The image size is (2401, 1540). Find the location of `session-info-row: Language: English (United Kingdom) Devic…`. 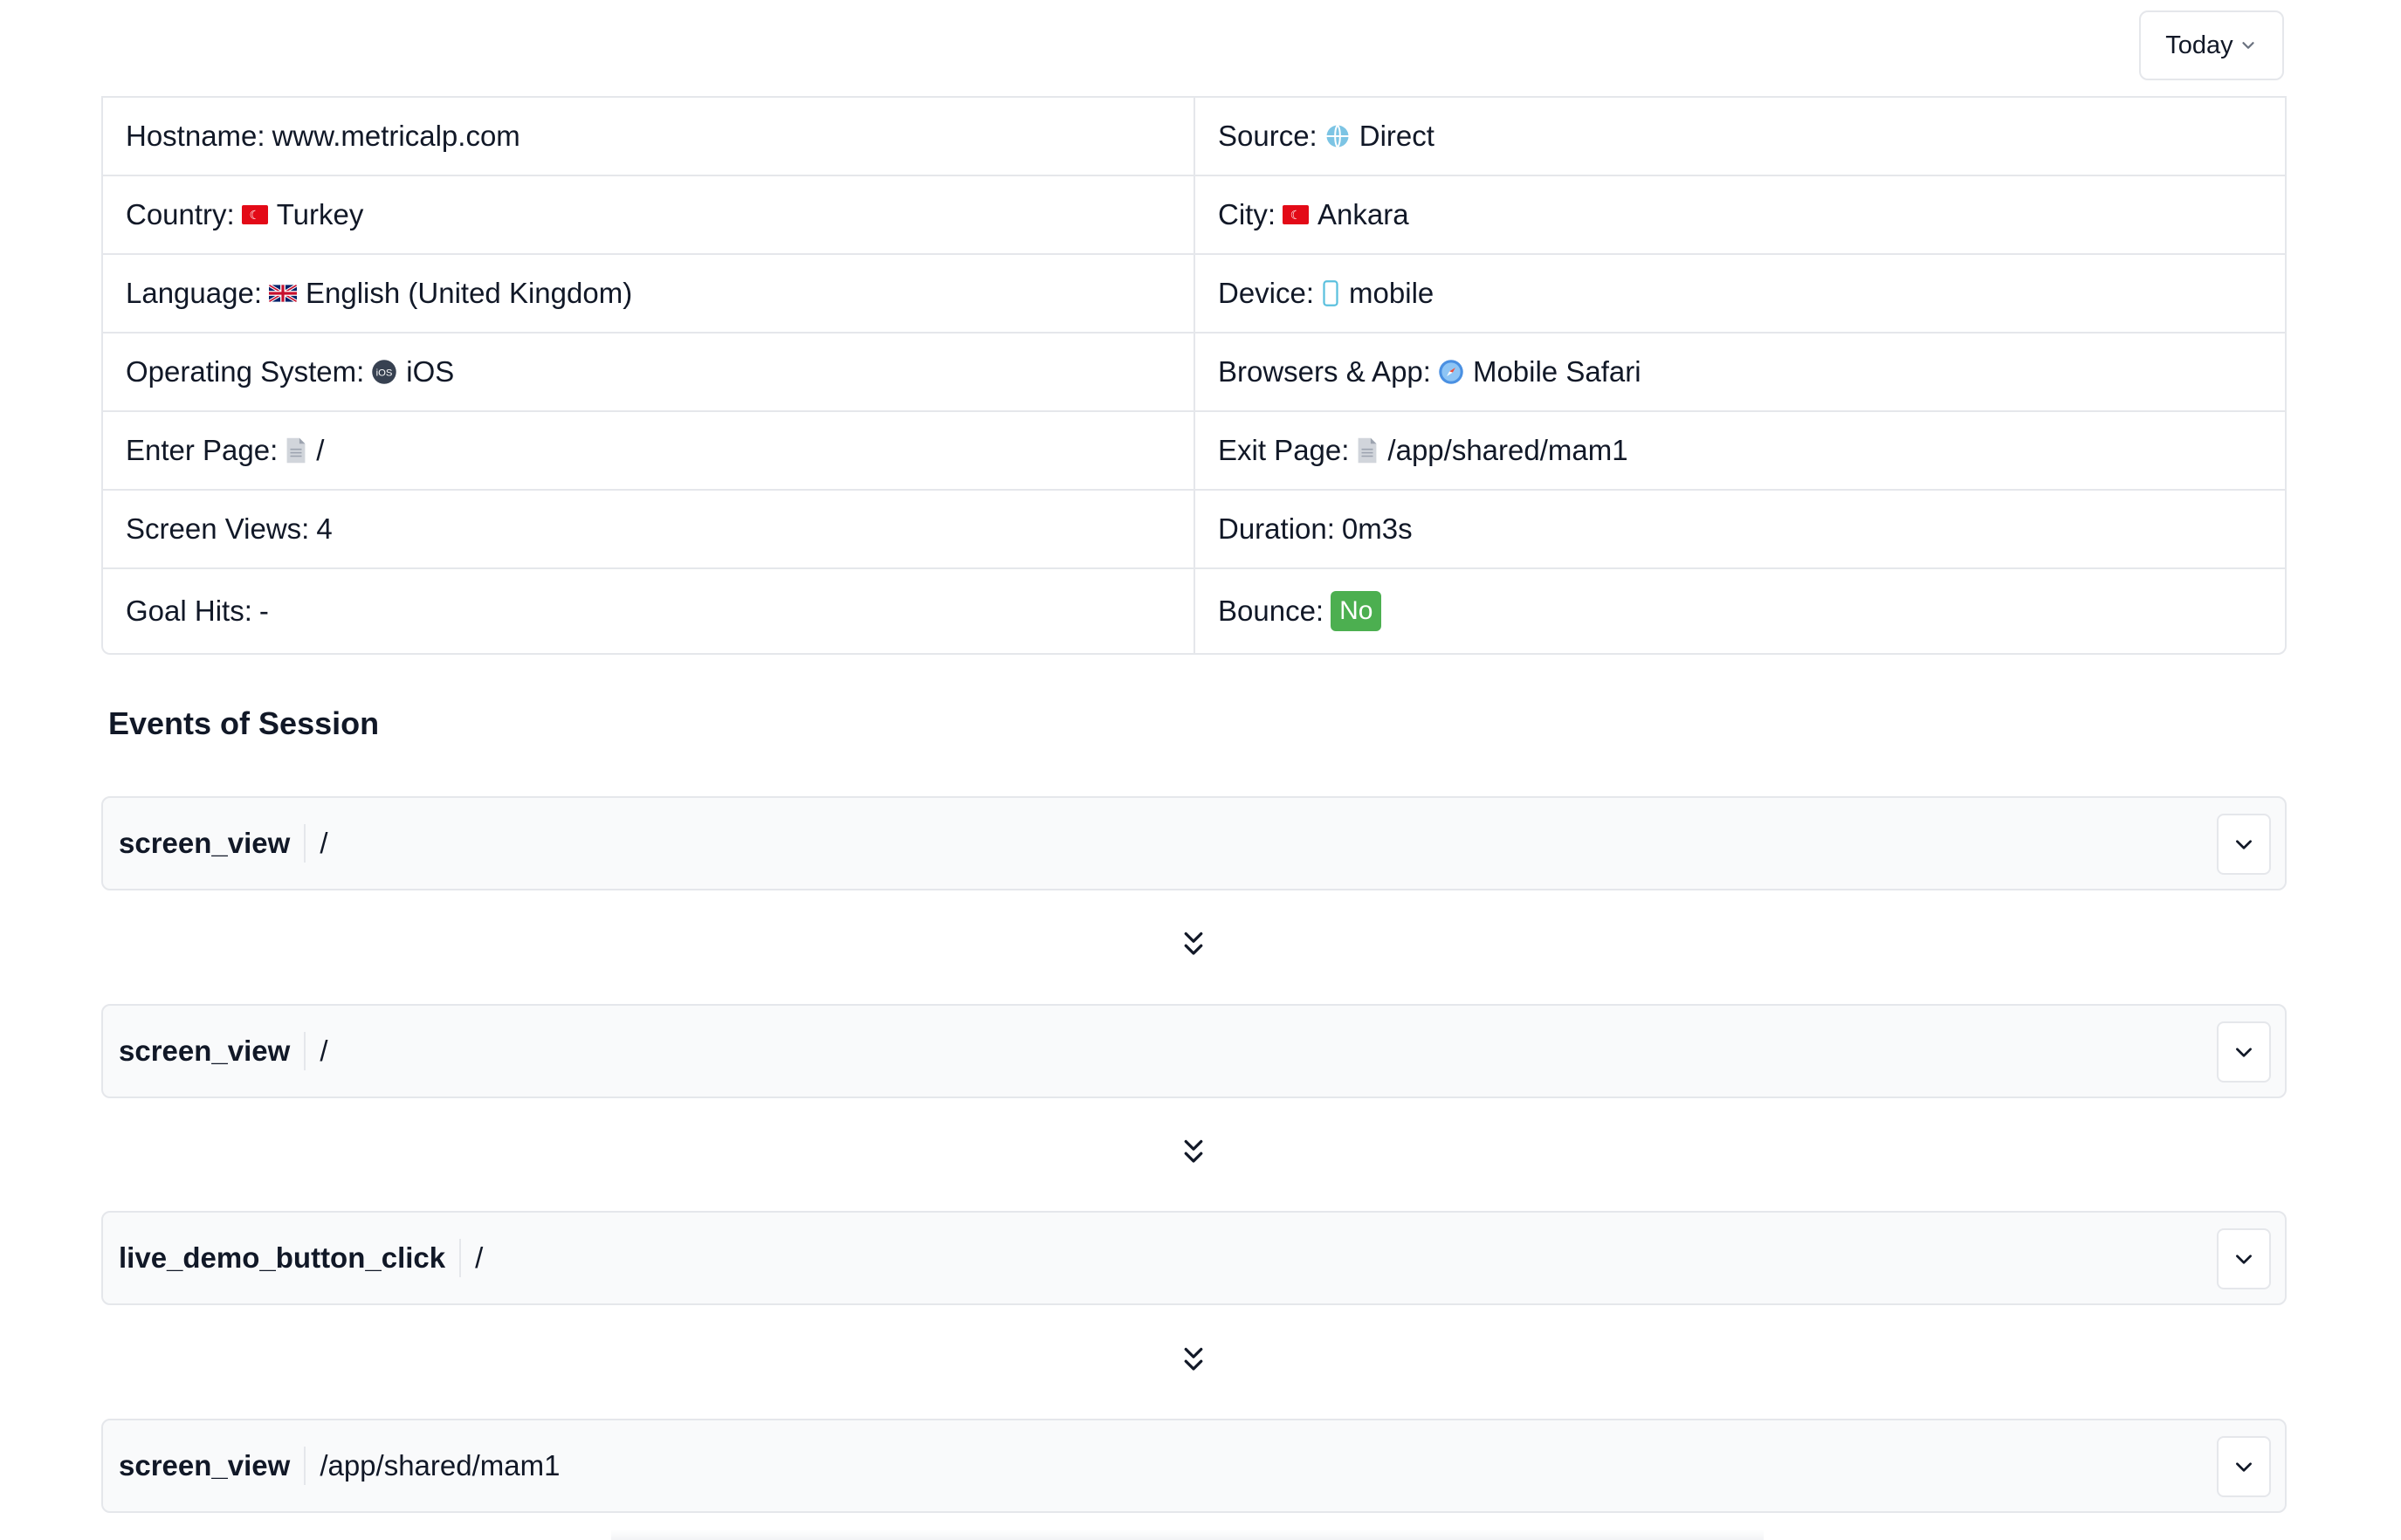

session-info-row: Language: English (United Kingdom) Devic… is located at coordinates (1194, 292).